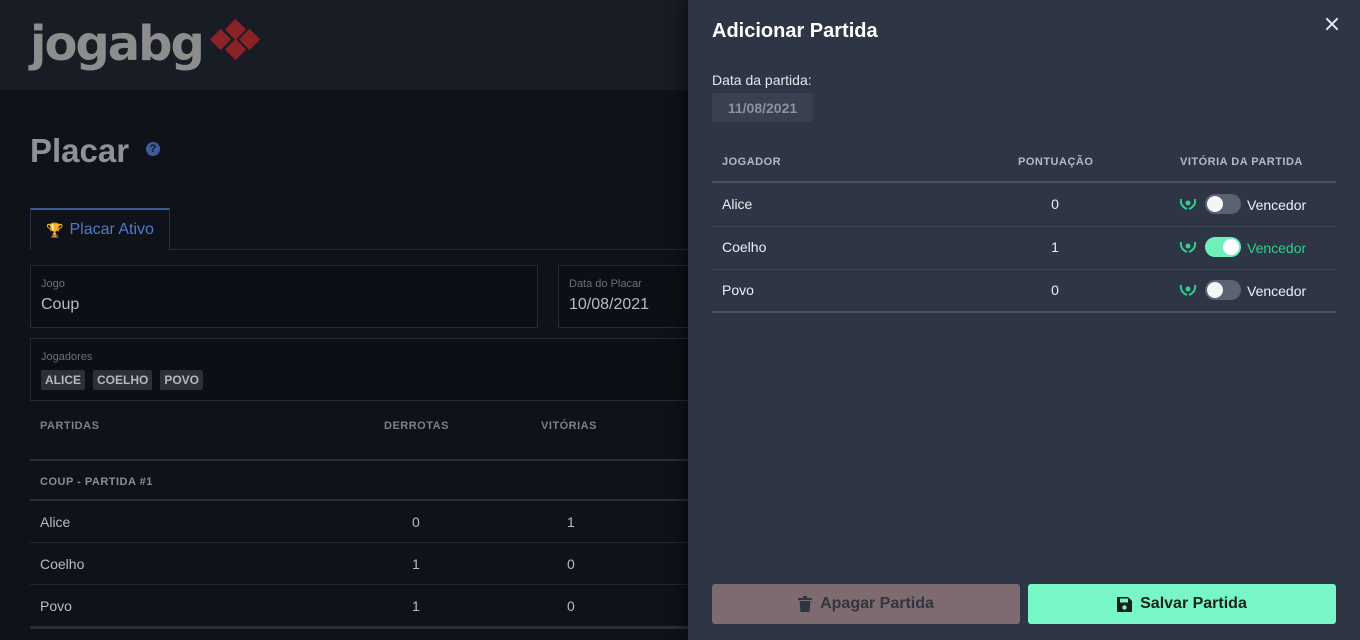  What do you see at coordinates (1024, 204) in the screenshot?
I see `table-row: Alice 0 Vencedor` at bounding box center [1024, 204].